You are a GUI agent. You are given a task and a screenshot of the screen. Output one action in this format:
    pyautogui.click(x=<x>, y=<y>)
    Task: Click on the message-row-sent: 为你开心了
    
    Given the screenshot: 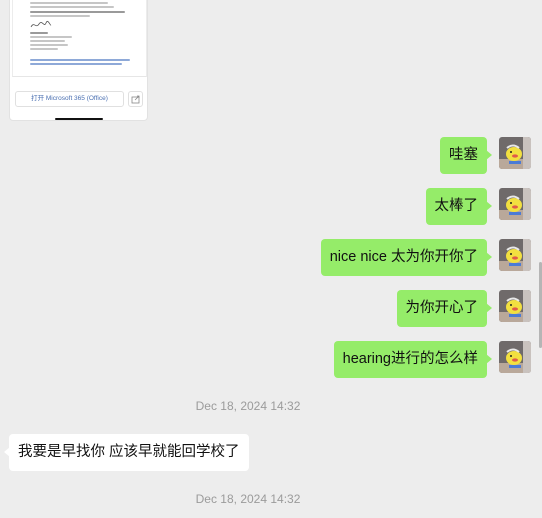 What is the action you would take?
    pyautogui.click(x=271, y=308)
    